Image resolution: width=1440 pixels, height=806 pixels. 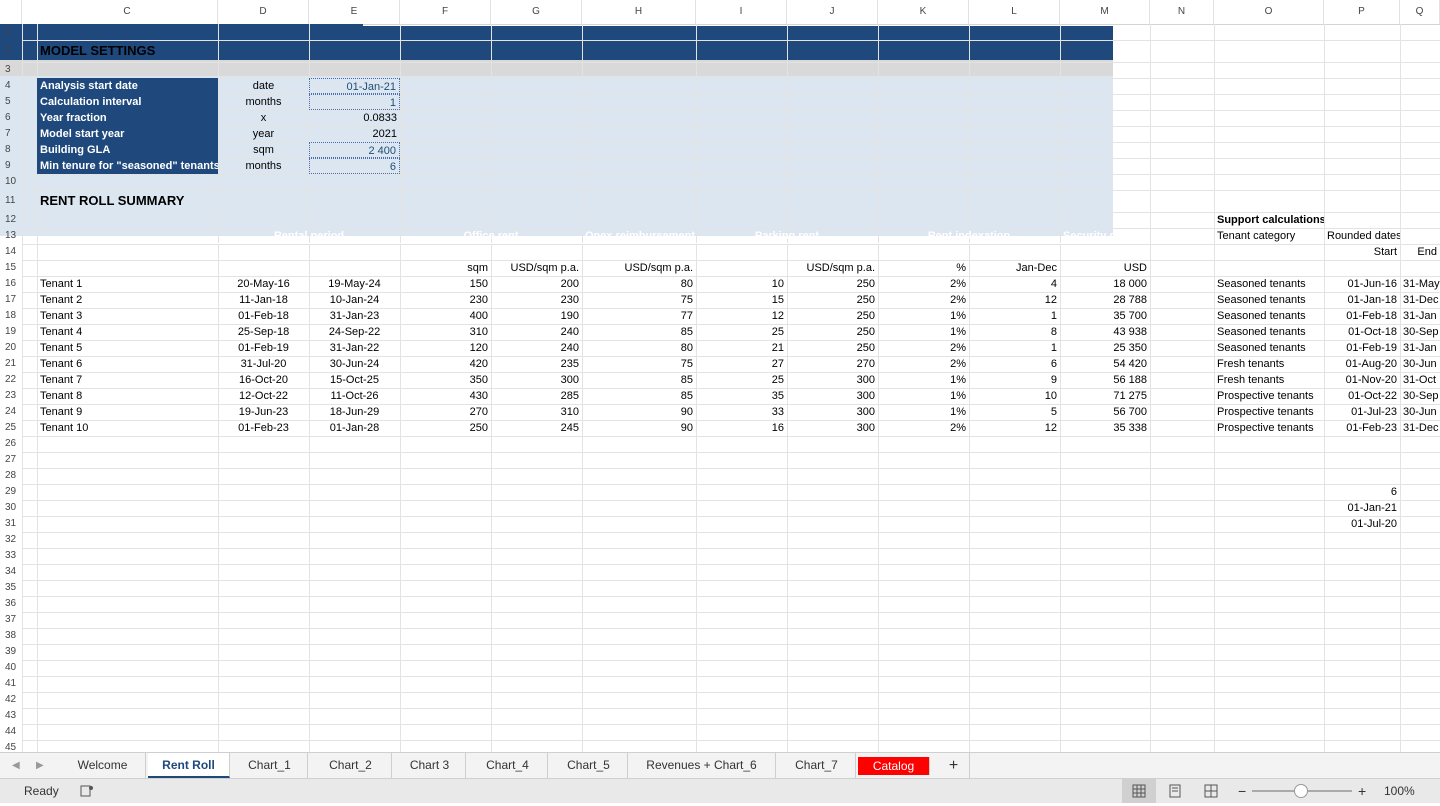 What do you see at coordinates (923, 12) in the screenshot?
I see `column-header: K` at bounding box center [923, 12].